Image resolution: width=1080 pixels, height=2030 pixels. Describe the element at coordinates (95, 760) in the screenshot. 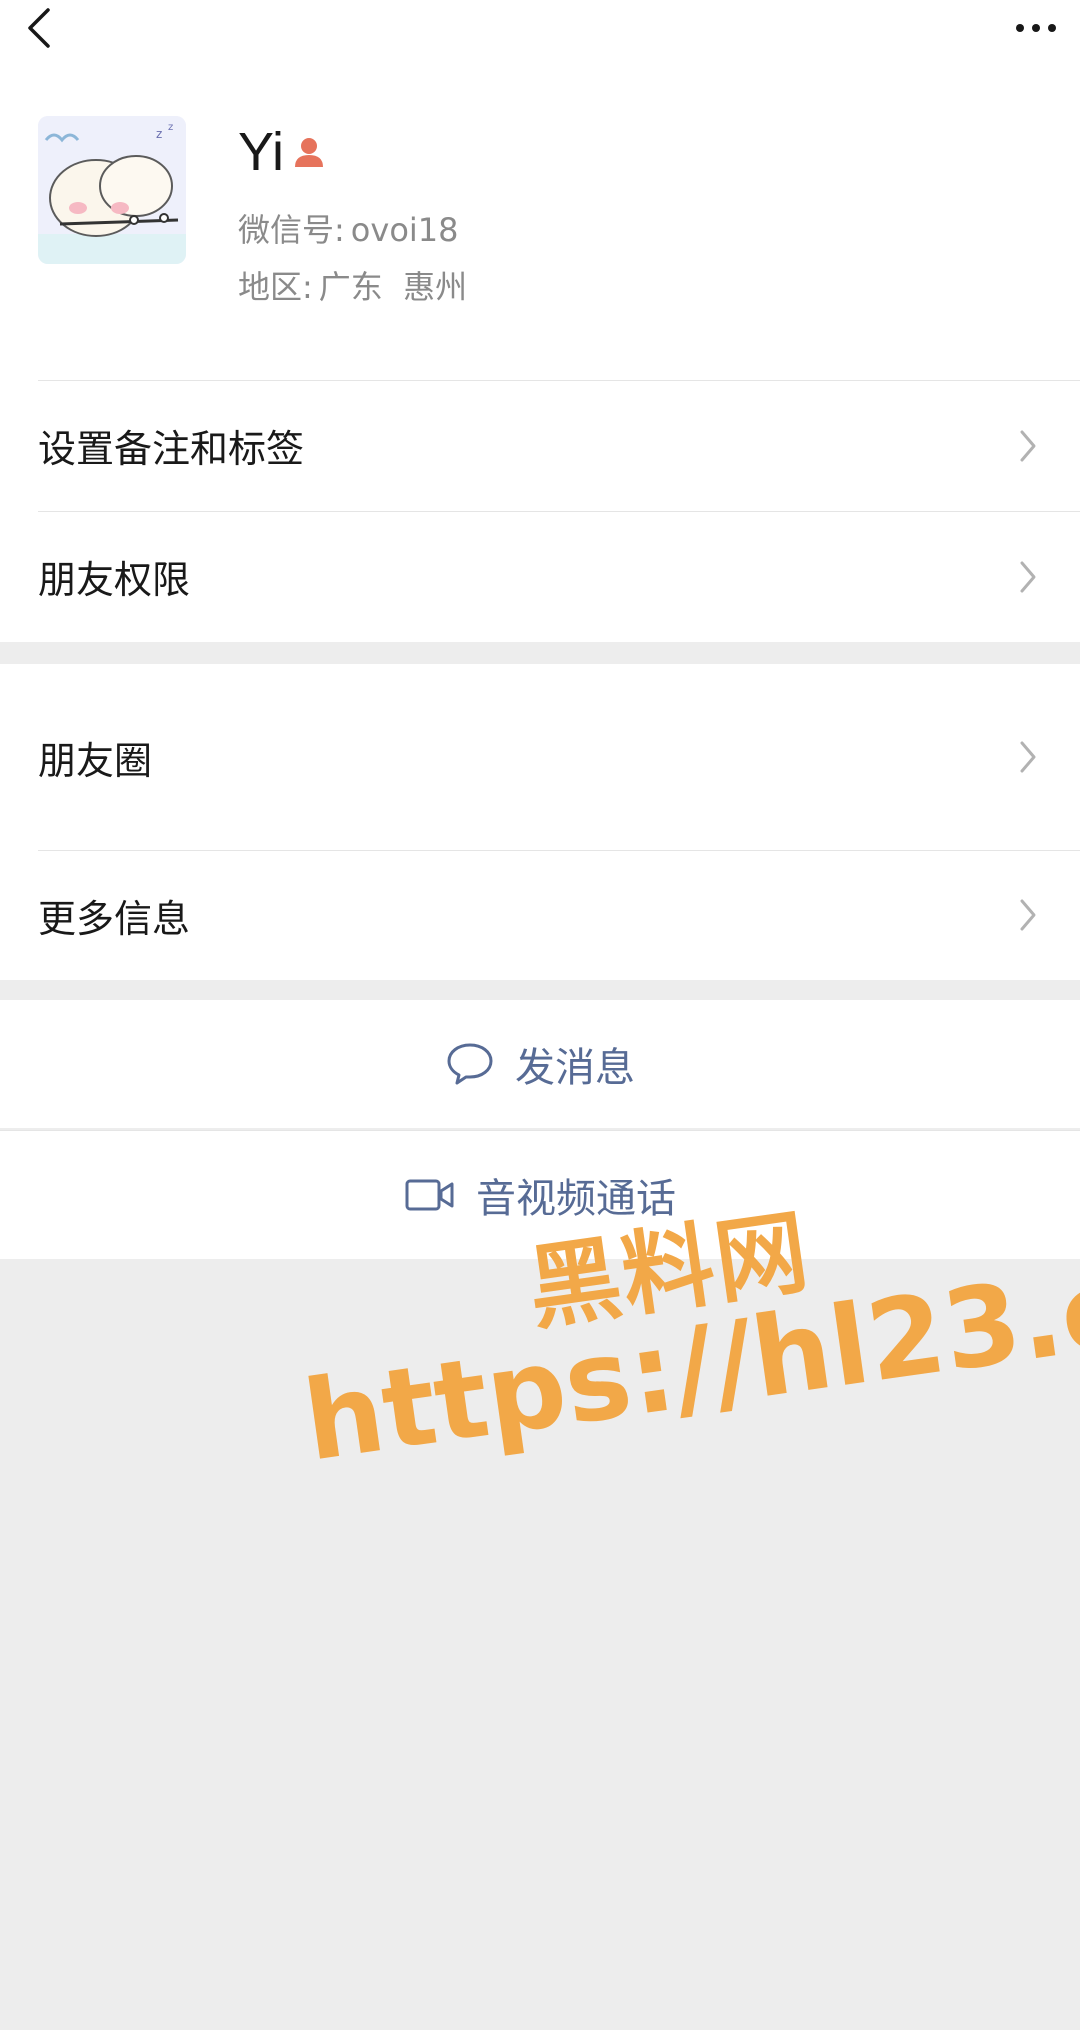

I see `moments-label: 朋友圈` at that location.